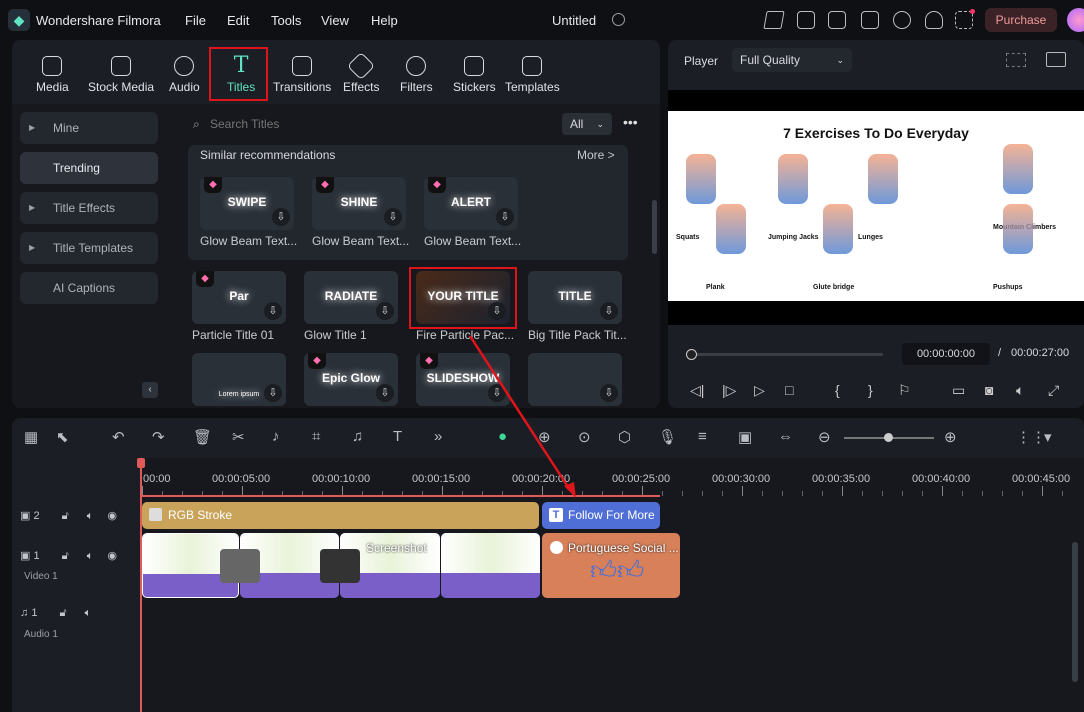  What do you see at coordinates (522, 416) in the screenshot?
I see `annotation-arrow` at bounding box center [522, 416].